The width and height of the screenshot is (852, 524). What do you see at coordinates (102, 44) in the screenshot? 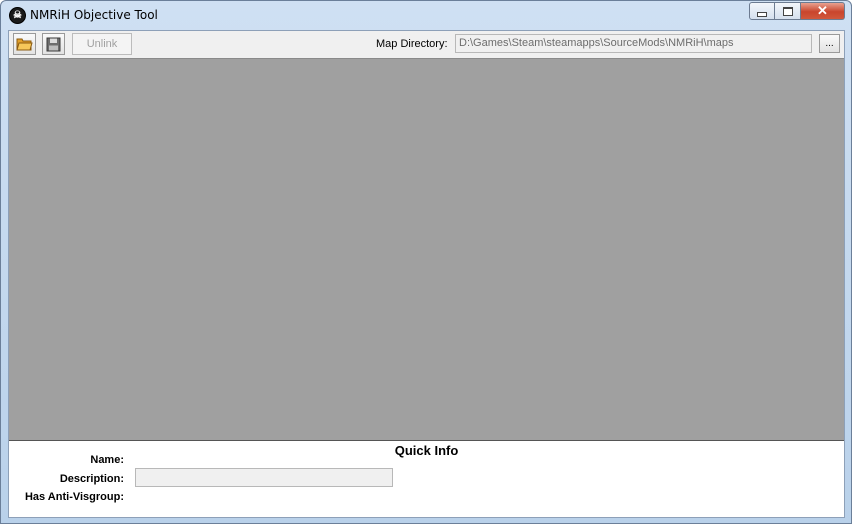
I see `unlink-button: Unlink` at bounding box center [102, 44].